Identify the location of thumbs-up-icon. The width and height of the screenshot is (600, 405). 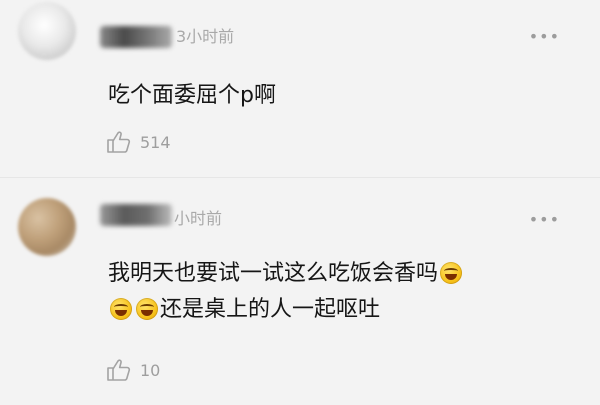
(119, 370).